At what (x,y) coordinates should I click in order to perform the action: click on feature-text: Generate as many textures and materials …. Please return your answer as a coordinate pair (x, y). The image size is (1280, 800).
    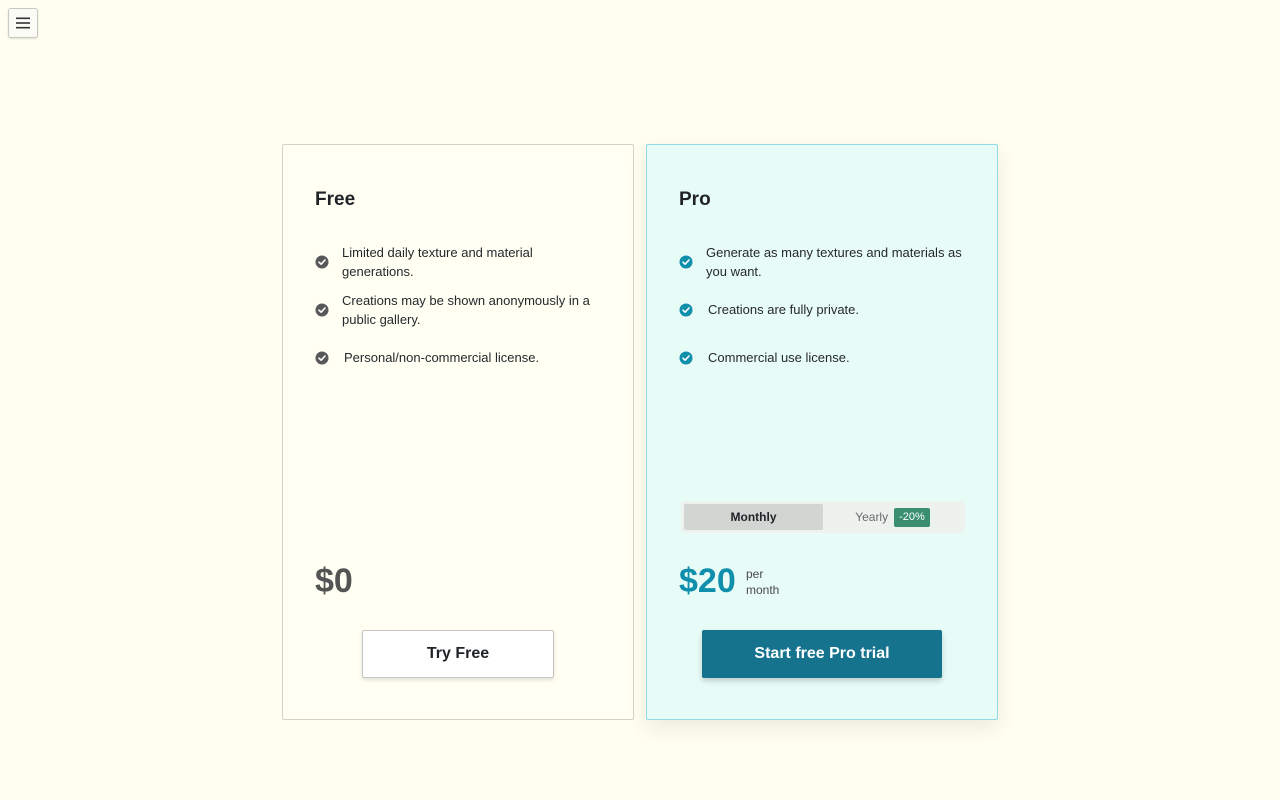
    Looking at the image, I should click on (834, 262).